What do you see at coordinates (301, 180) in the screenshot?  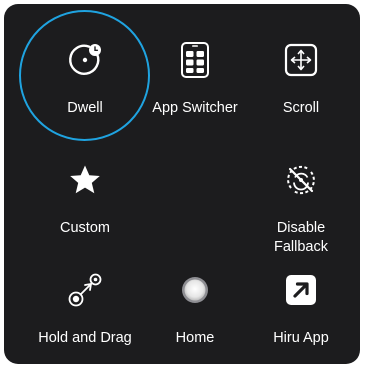 I see `disable-fallback-icon` at bounding box center [301, 180].